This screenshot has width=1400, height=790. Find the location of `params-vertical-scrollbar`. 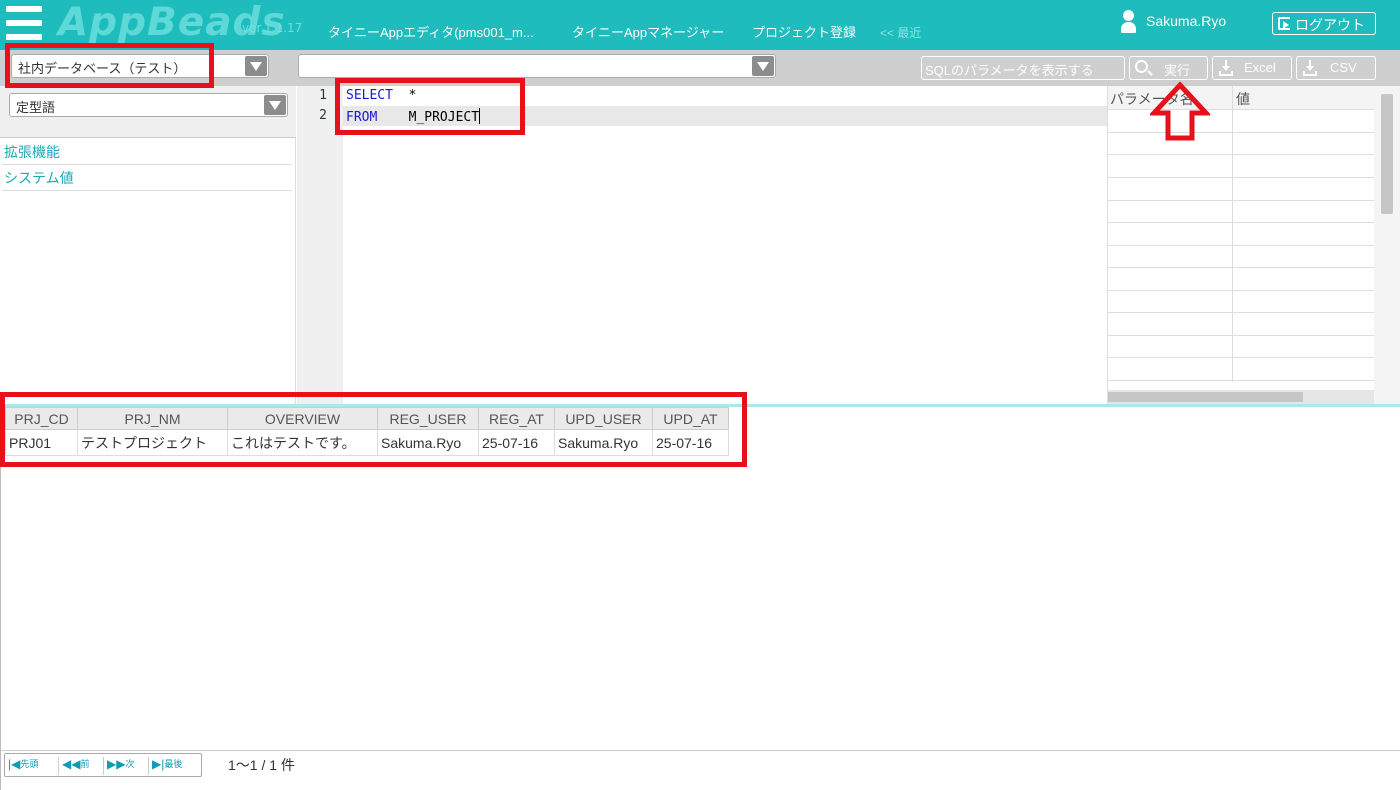

params-vertical-scrollbar is located at coordinates (1387, 245).